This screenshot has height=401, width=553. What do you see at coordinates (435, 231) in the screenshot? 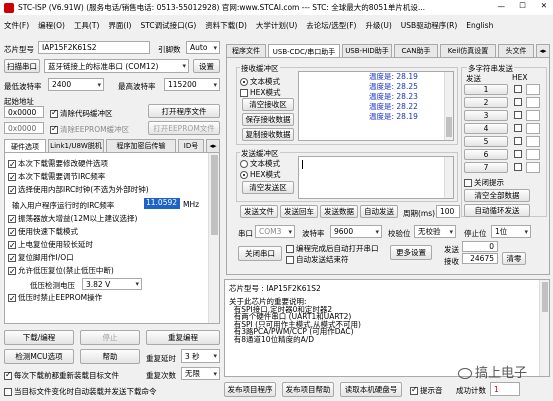
I see `parity-dropdown: 无校验` at bounding box center [435, 231].